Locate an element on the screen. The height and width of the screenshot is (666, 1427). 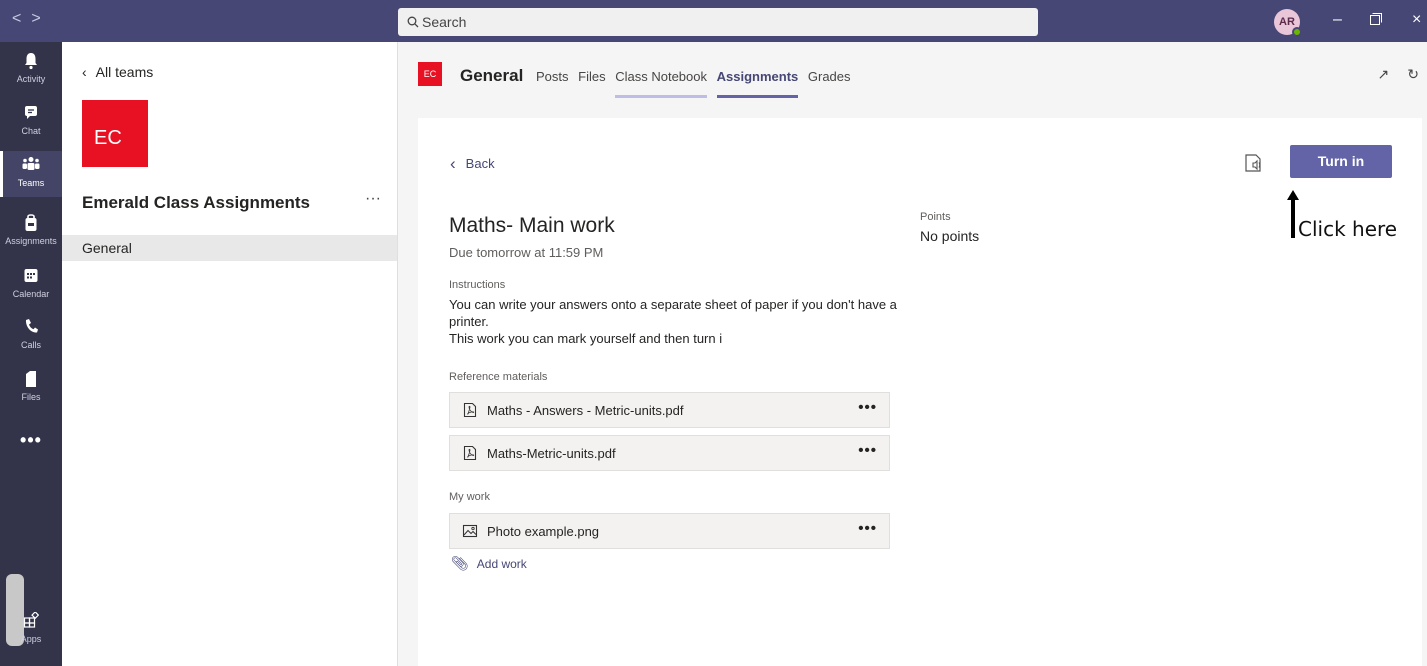
channel-avatar: EC is located at coordinates (430, 74).